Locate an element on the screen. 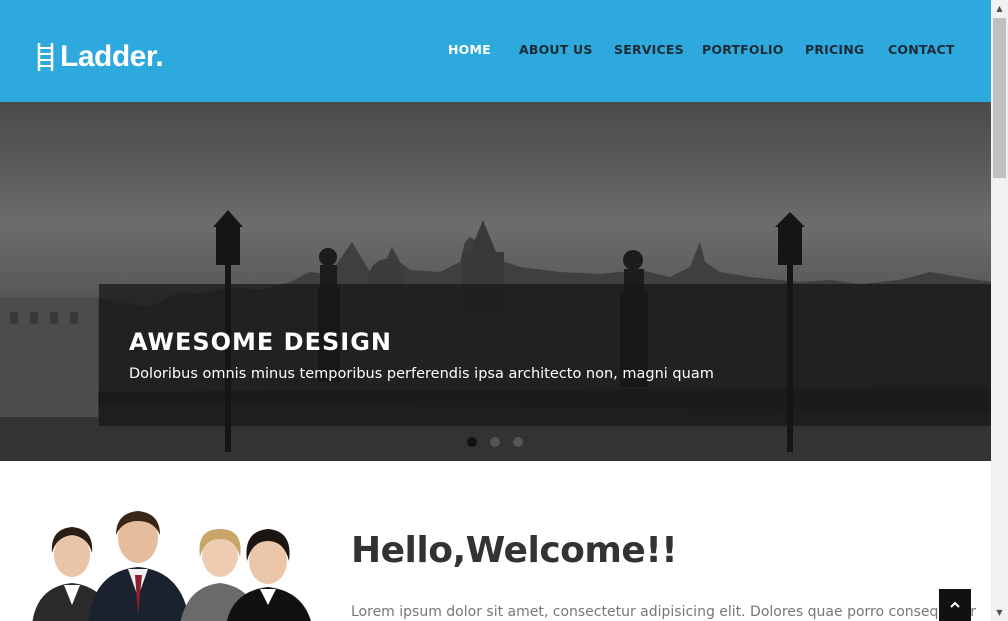 The height and width of the screenshot is (621, 1008). nav-pricing: PRICING is located at coordinates (834, 50).